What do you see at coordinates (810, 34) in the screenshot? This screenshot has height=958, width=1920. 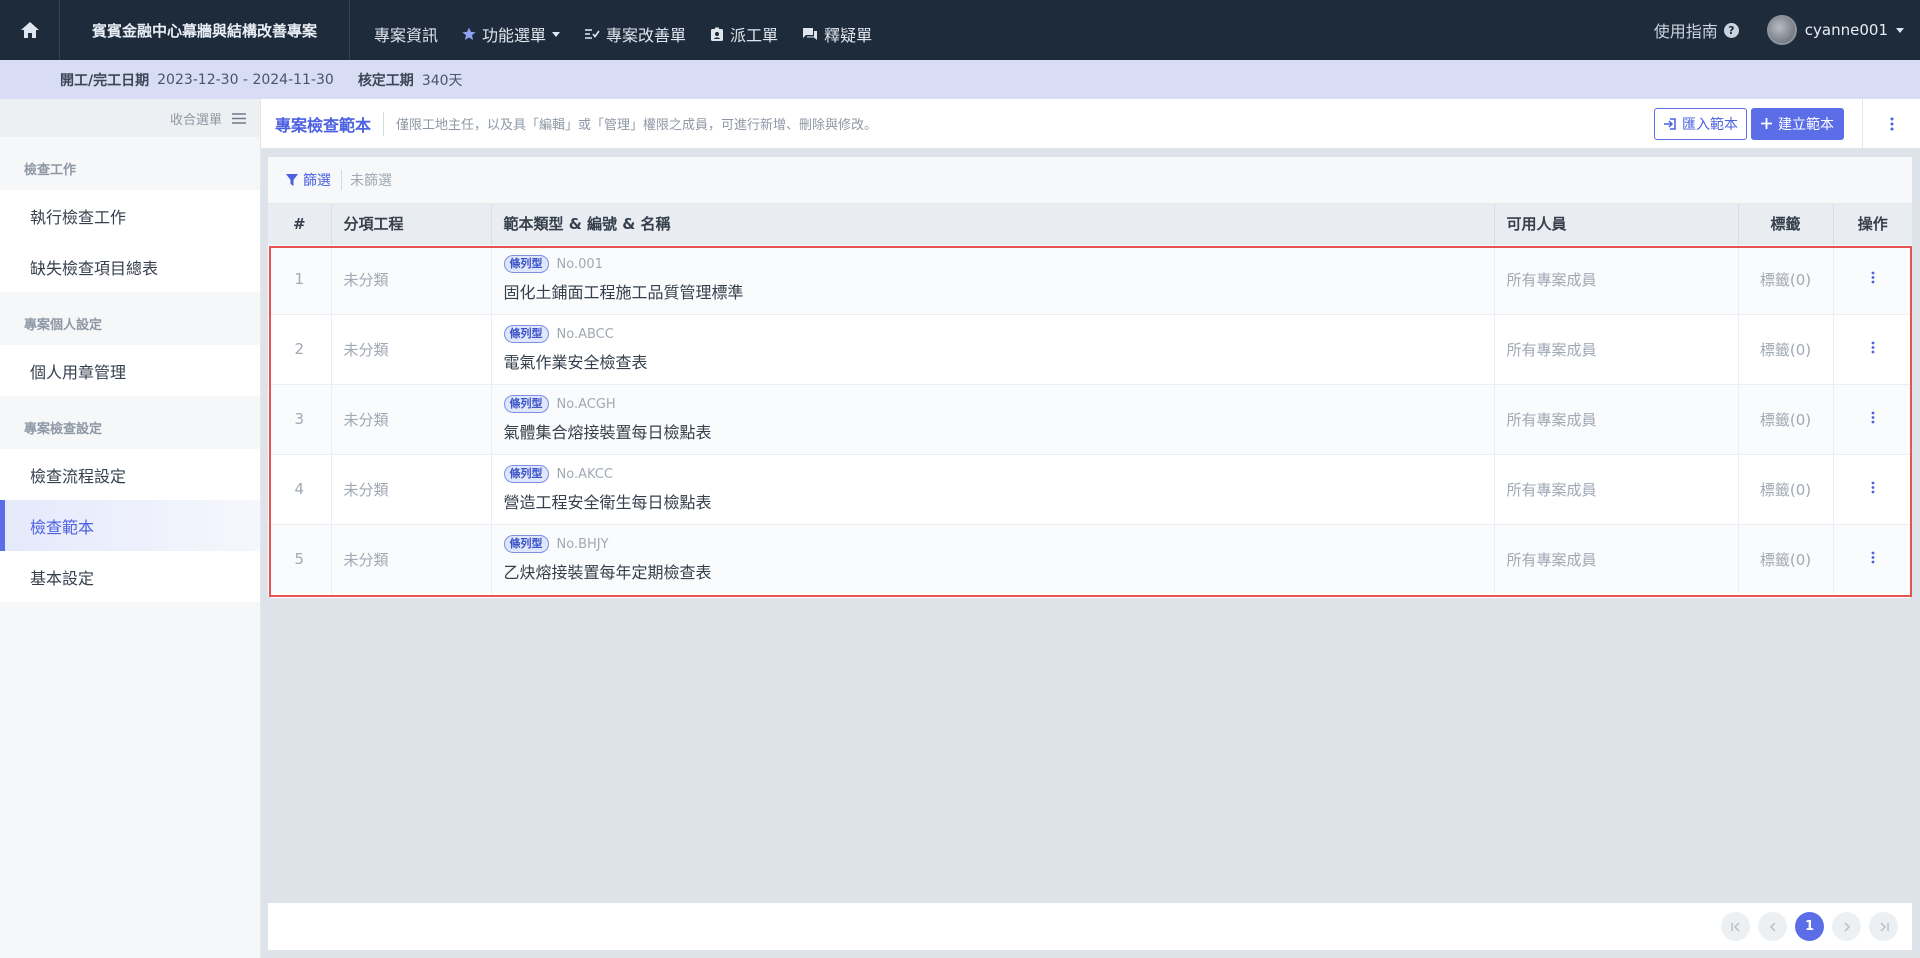 I see `chat-icon` at bounding box center [810, 34].